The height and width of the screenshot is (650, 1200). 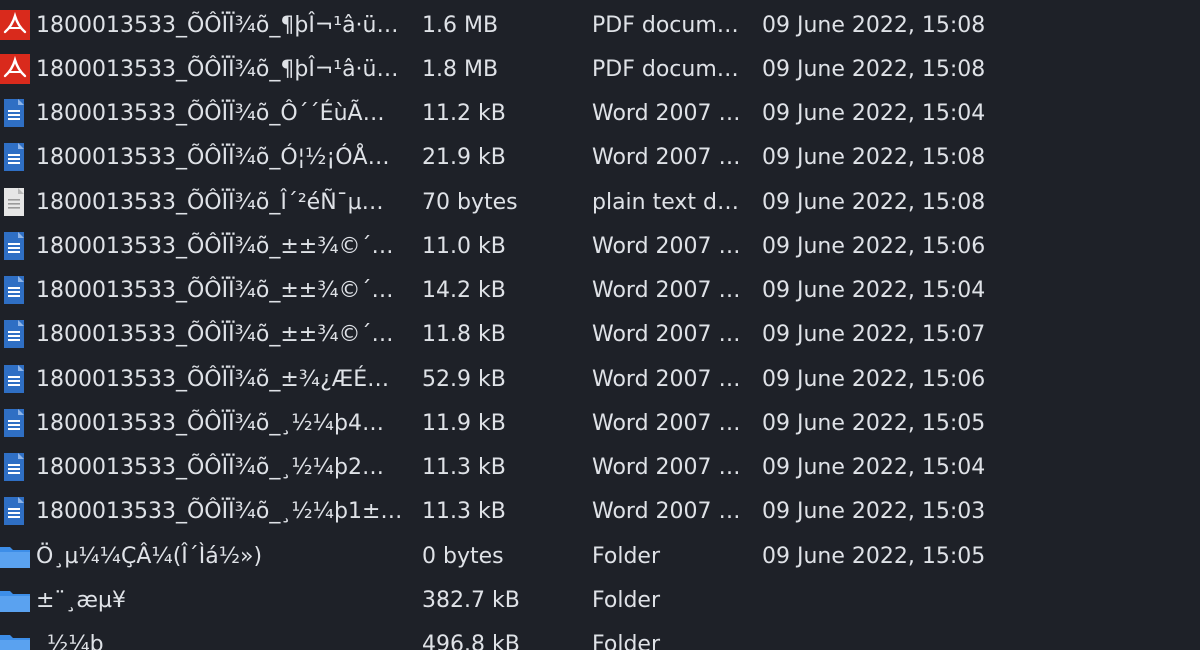 What do you see at coordinates (460, 25) in the screenshot?
I see `file-size: 1.6 MB` at bounding box center [460, 25].